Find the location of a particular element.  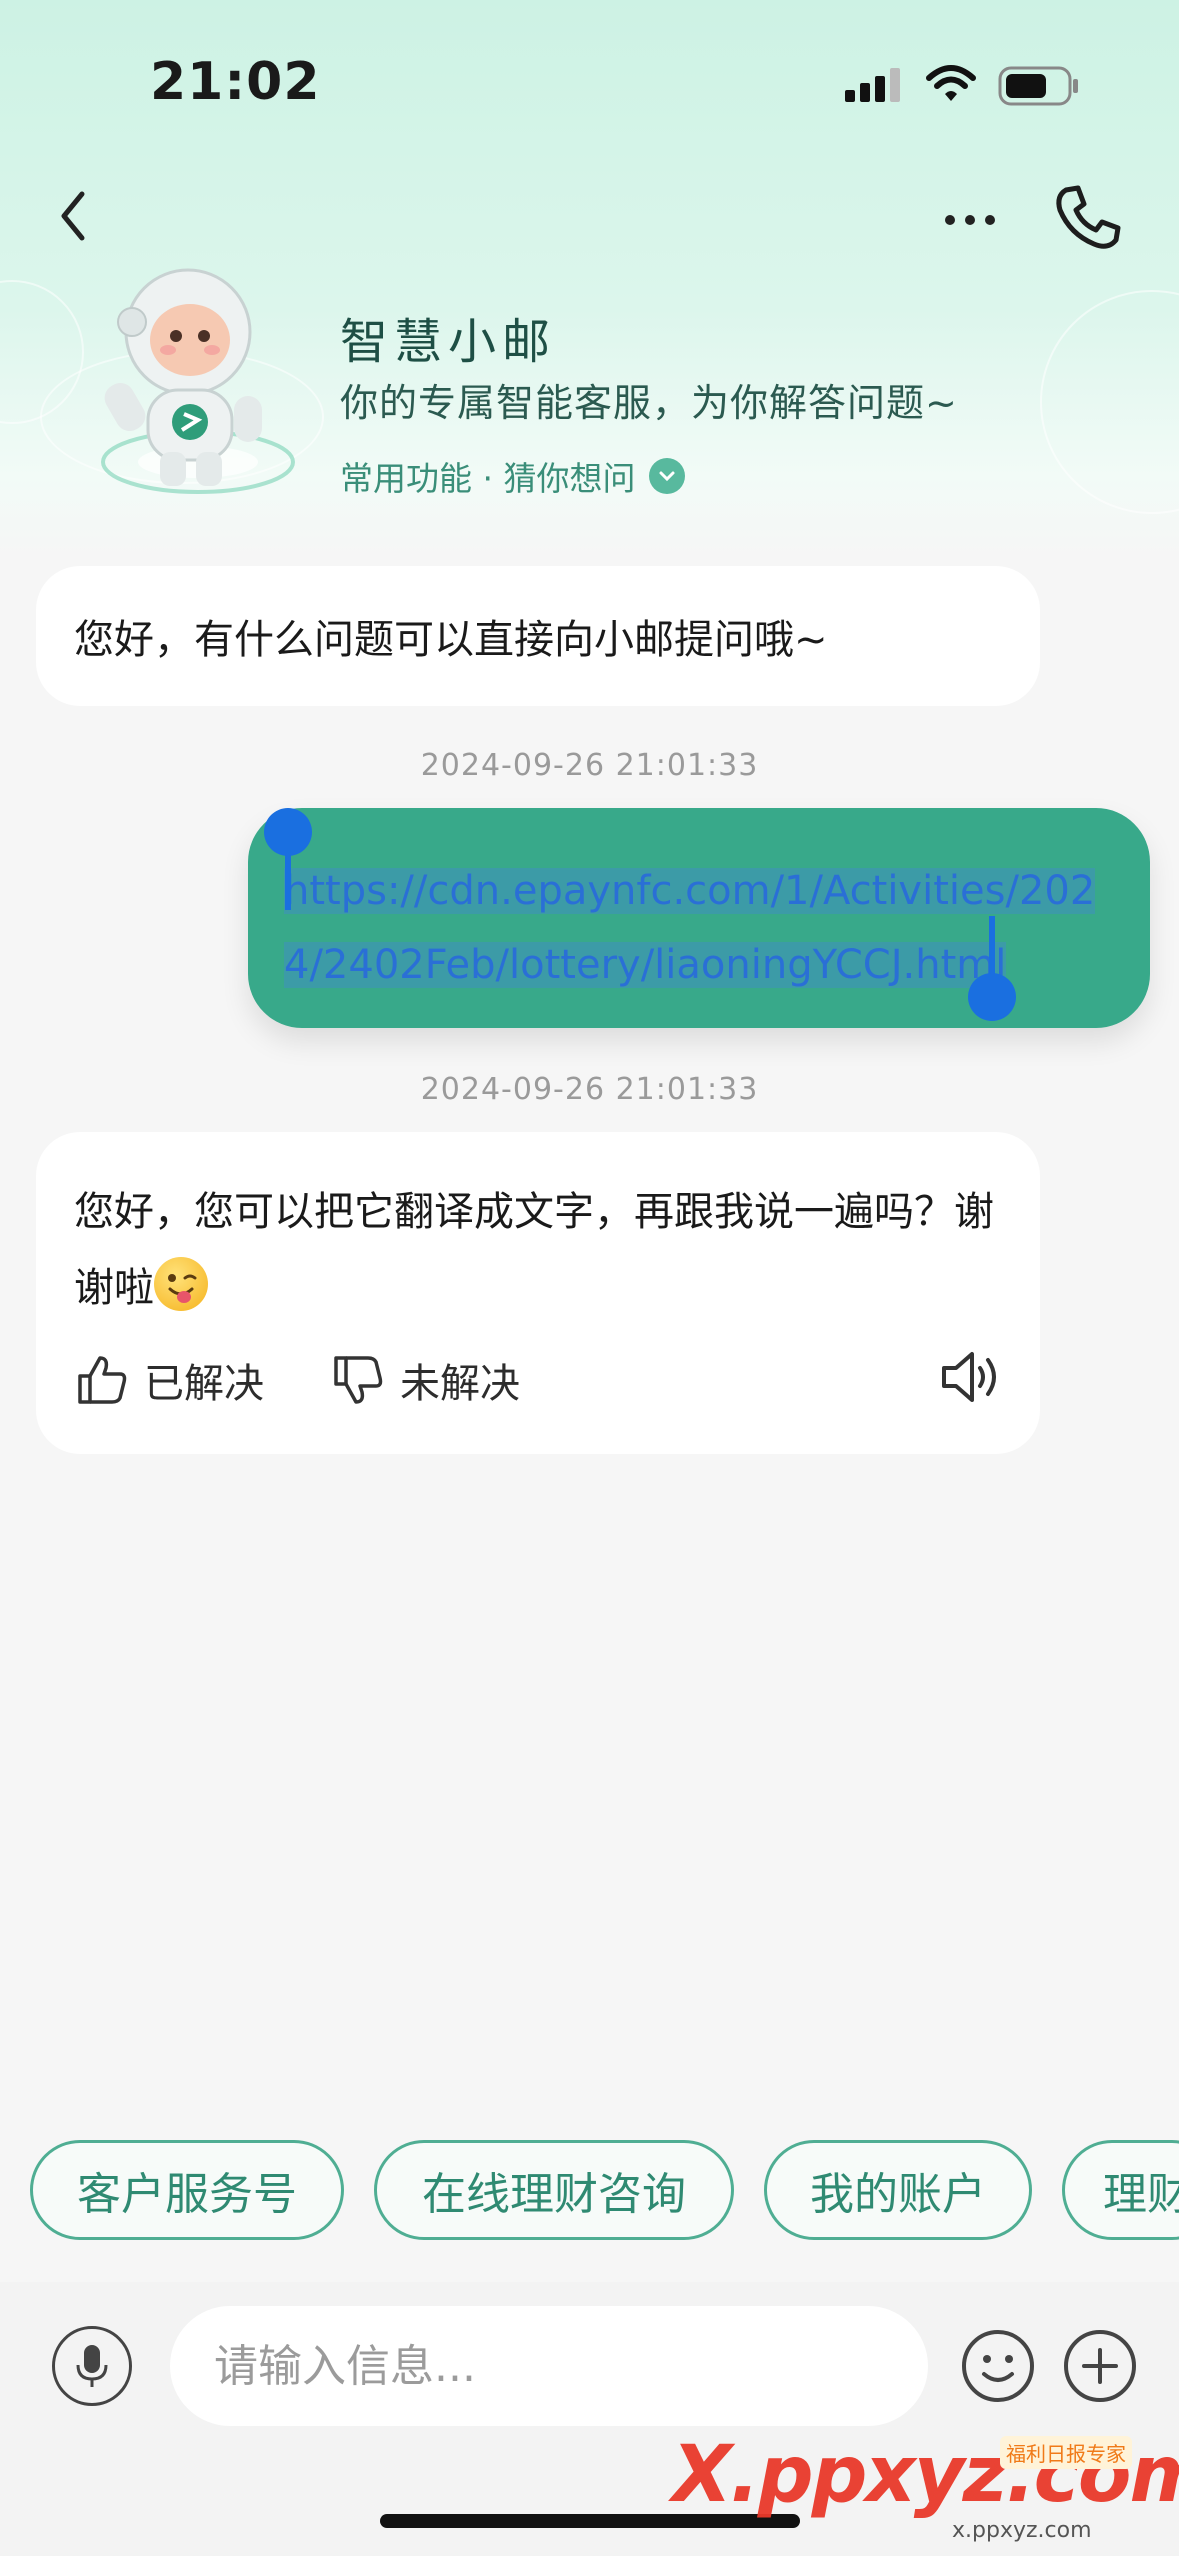

selection-handle-start is located at coordinates (288, 832).